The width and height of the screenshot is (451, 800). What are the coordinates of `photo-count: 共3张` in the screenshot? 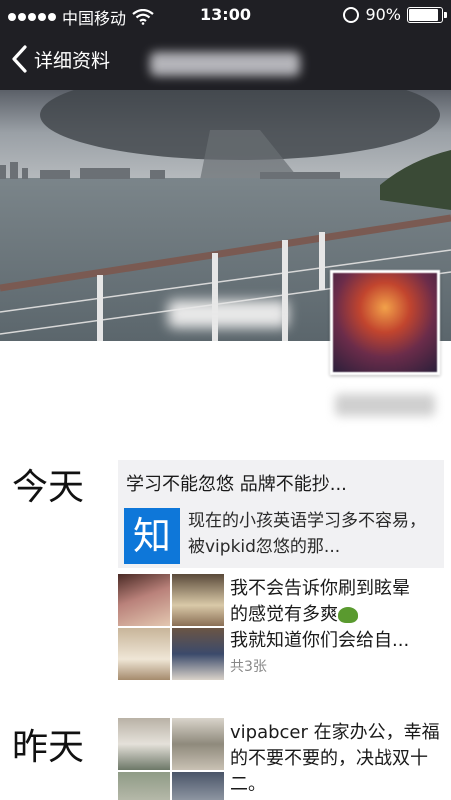 It's located at (248, 667).